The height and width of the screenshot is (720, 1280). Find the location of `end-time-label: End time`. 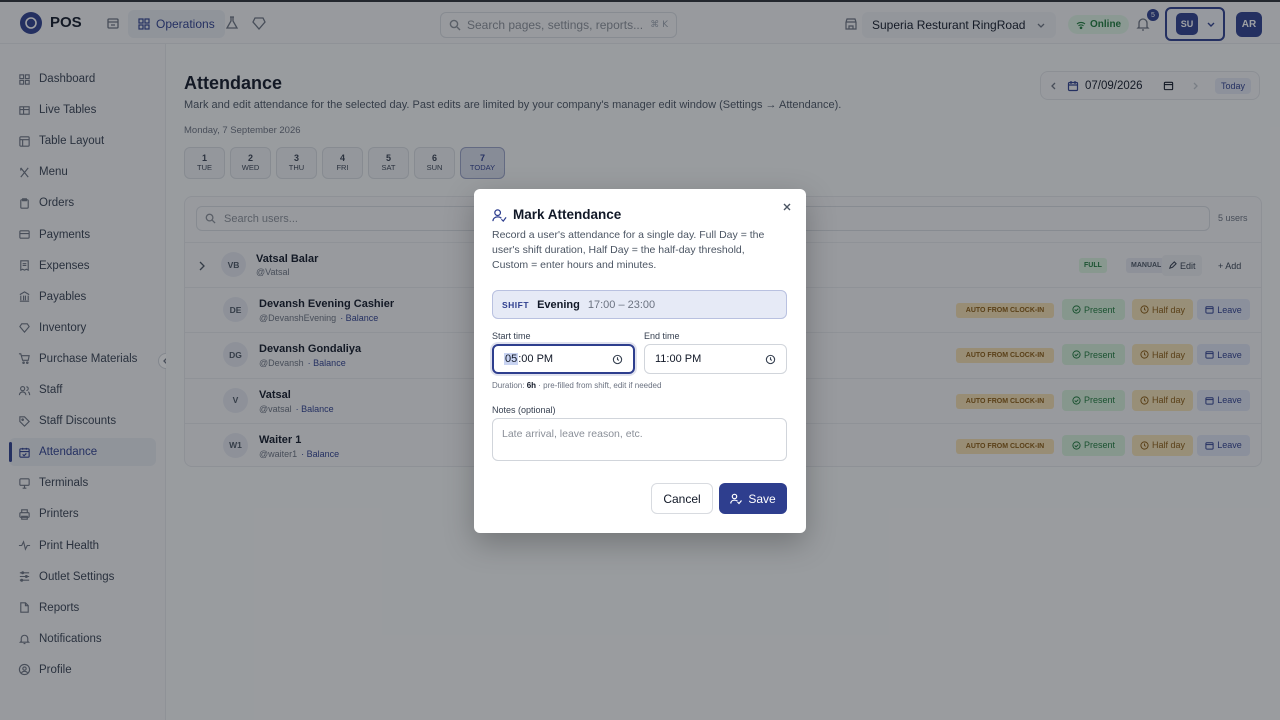

end-time-label: End time is located at coordinates (662, 336).